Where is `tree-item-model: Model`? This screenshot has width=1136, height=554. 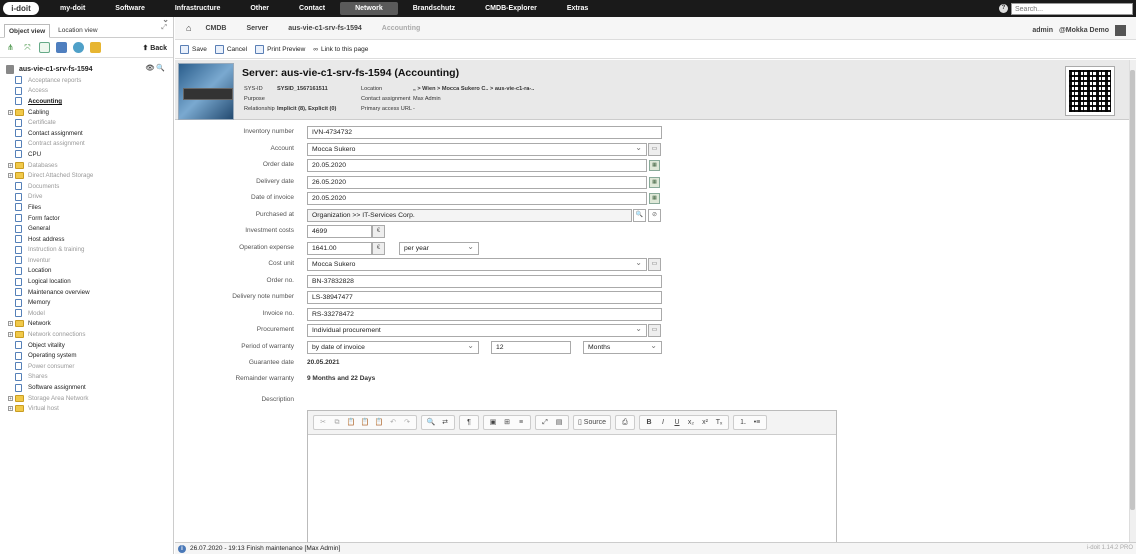 tree-item-model: Model is located at coordinates (86, 313).